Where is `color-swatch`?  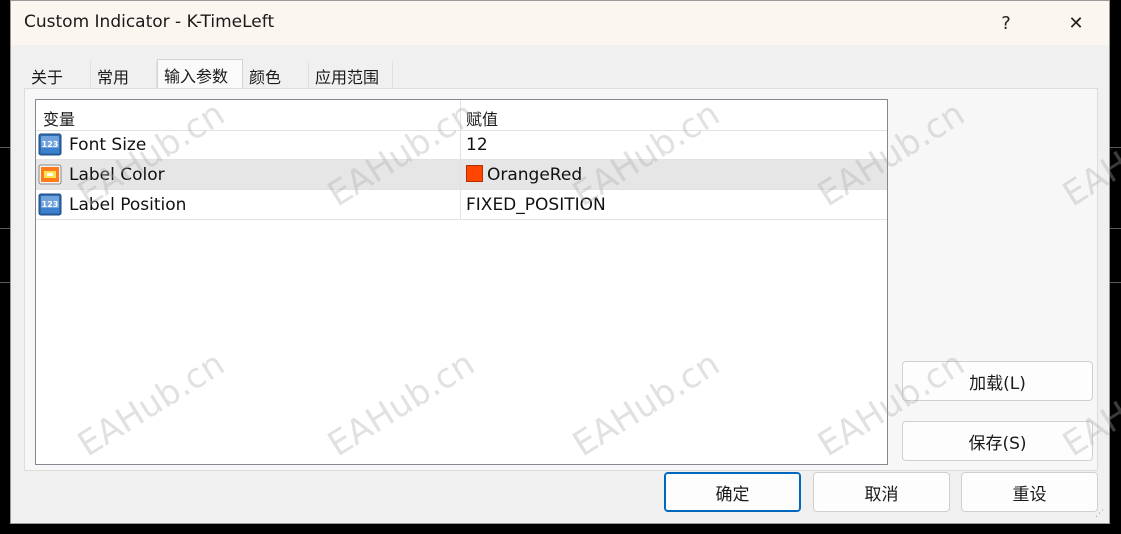
color-swatch is located at coordinates (474, 173).